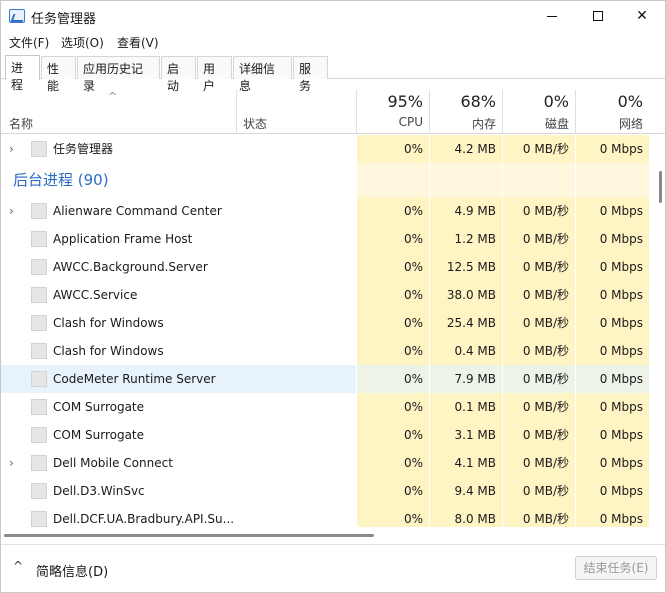  I want to click on table-row: AWCC.Service 0% 38.0 MB 0 MB/秒 0 Mbps, so click(328, 295).